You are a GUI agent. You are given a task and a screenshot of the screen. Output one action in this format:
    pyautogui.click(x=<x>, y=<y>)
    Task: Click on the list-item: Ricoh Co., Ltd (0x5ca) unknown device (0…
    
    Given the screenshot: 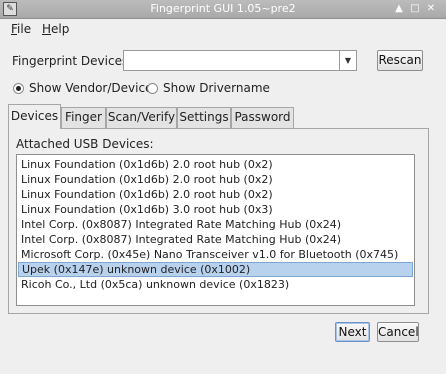 What is the action you would take?
    pyautogui.click(x=215, y=284)
    